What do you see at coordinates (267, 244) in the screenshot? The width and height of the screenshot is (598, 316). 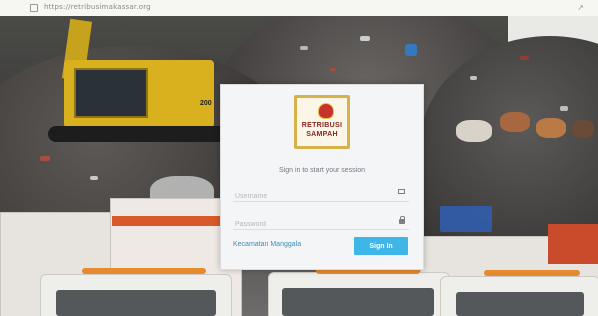 I see `district-link: Kecamatan Manggala` at bounding box center [267, 244].